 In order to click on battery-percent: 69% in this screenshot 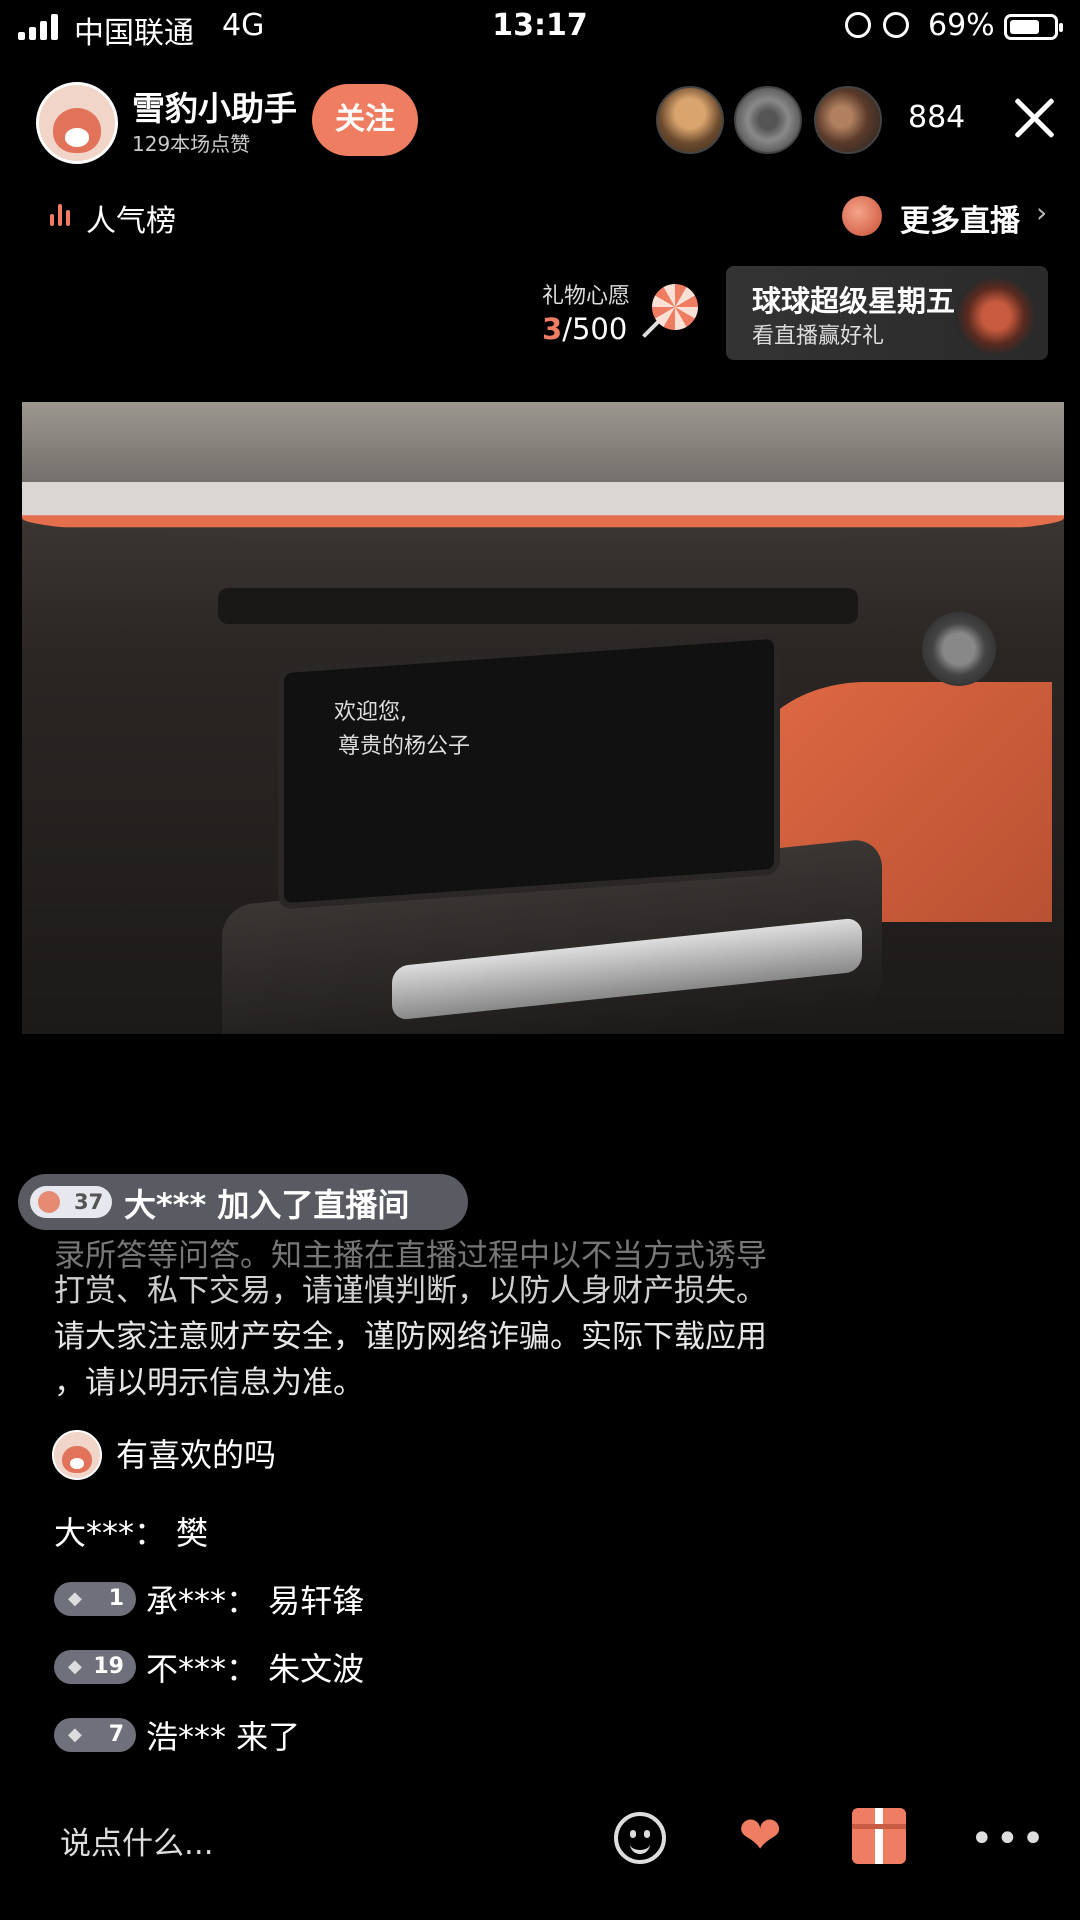, I will do `click(961, 25)`.